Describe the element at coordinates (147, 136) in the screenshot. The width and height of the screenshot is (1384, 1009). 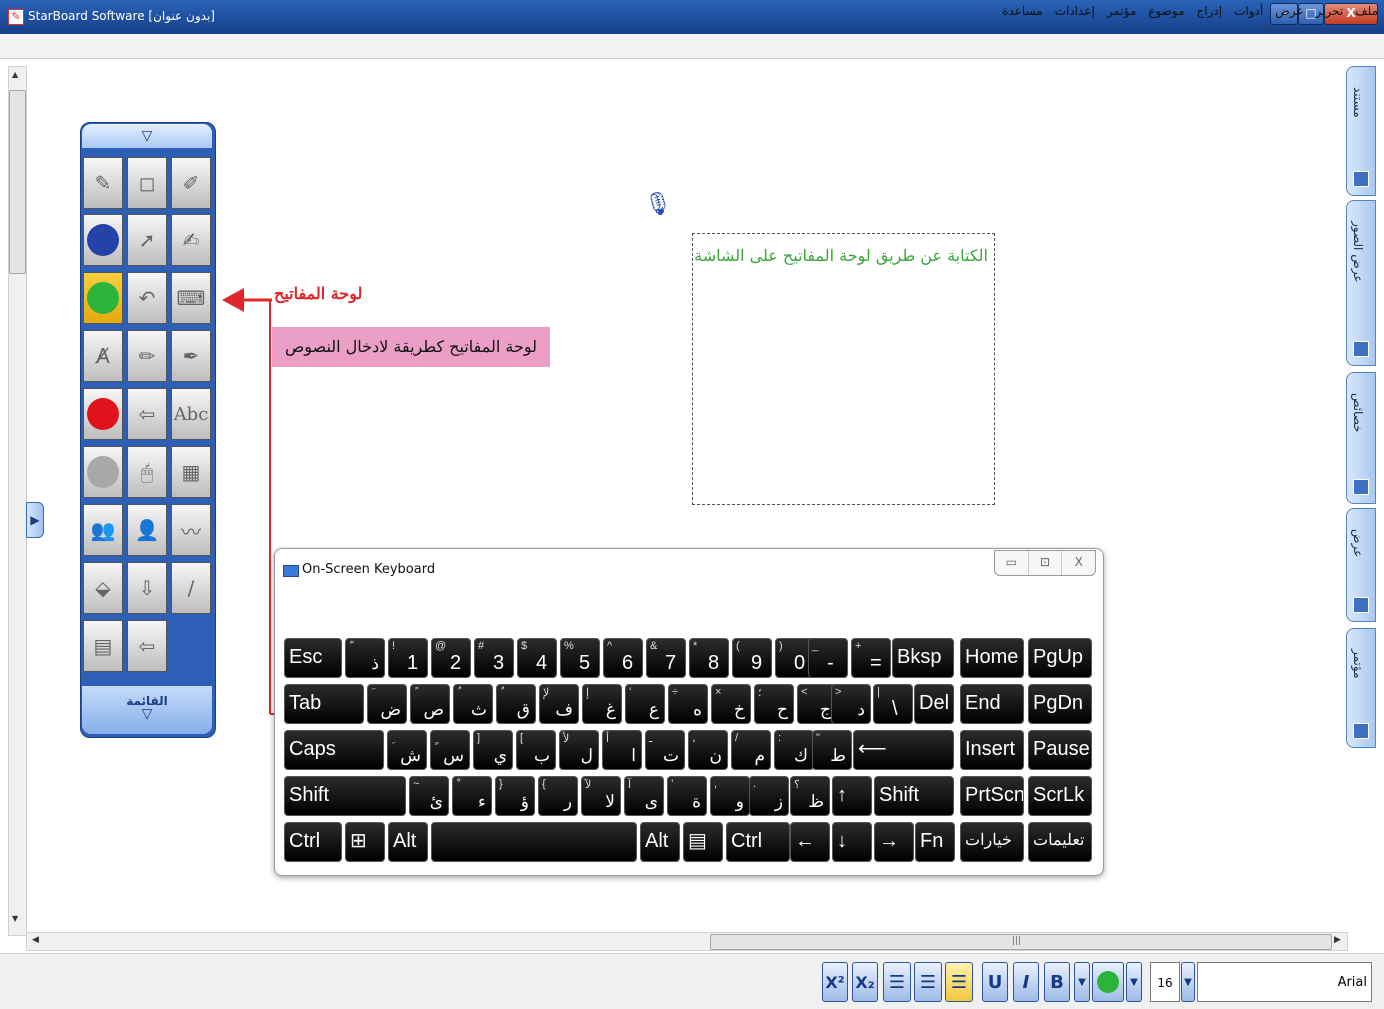
I see `palette-collapse-icon: ▽` at that location.